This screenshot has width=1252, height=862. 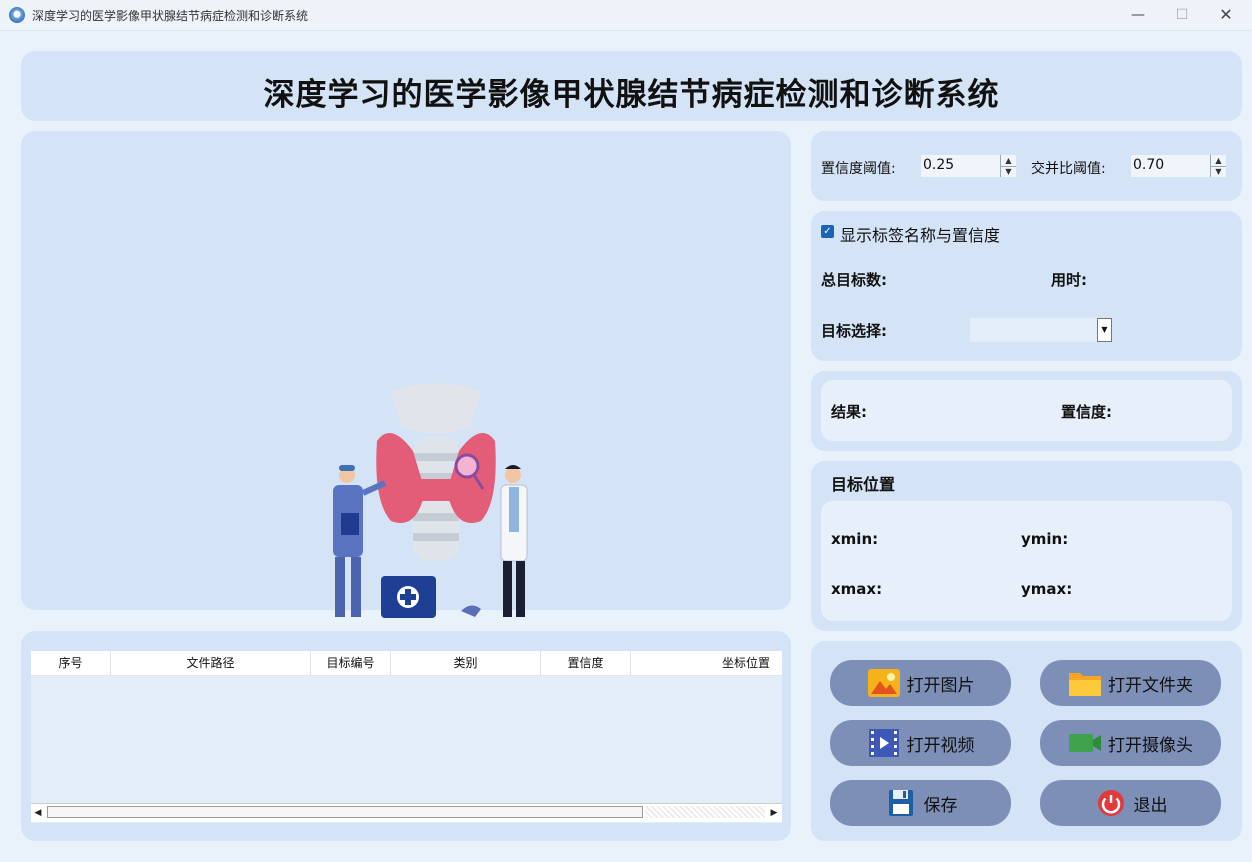 What do you see at coordinates (1068, 169) in the screenshot?
I see `iou-threshold-label: 交并比阈值:` at bounding box center [1068, 169].